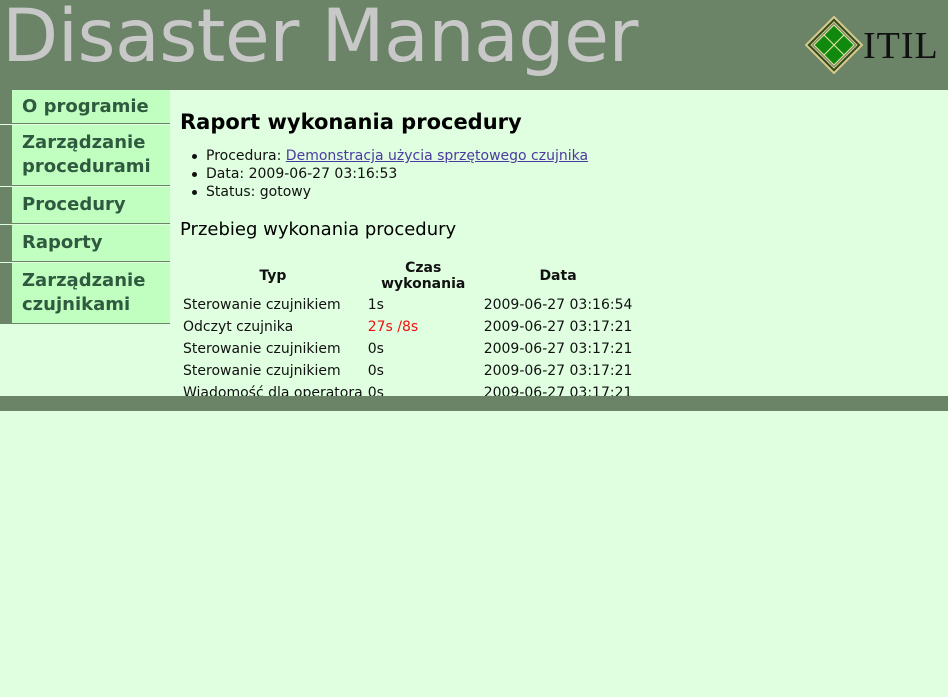 The image size is (948, 697). I want to click on page-title: Raport wykonania procedury, so click(351, 122).